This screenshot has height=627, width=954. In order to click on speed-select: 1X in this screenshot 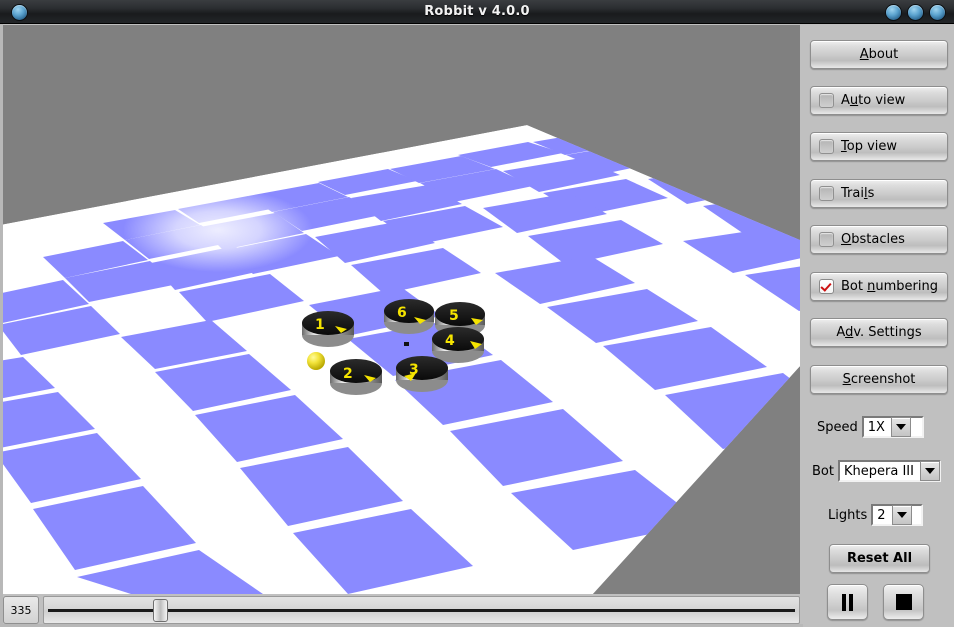, I will do `click(892, 427)`.